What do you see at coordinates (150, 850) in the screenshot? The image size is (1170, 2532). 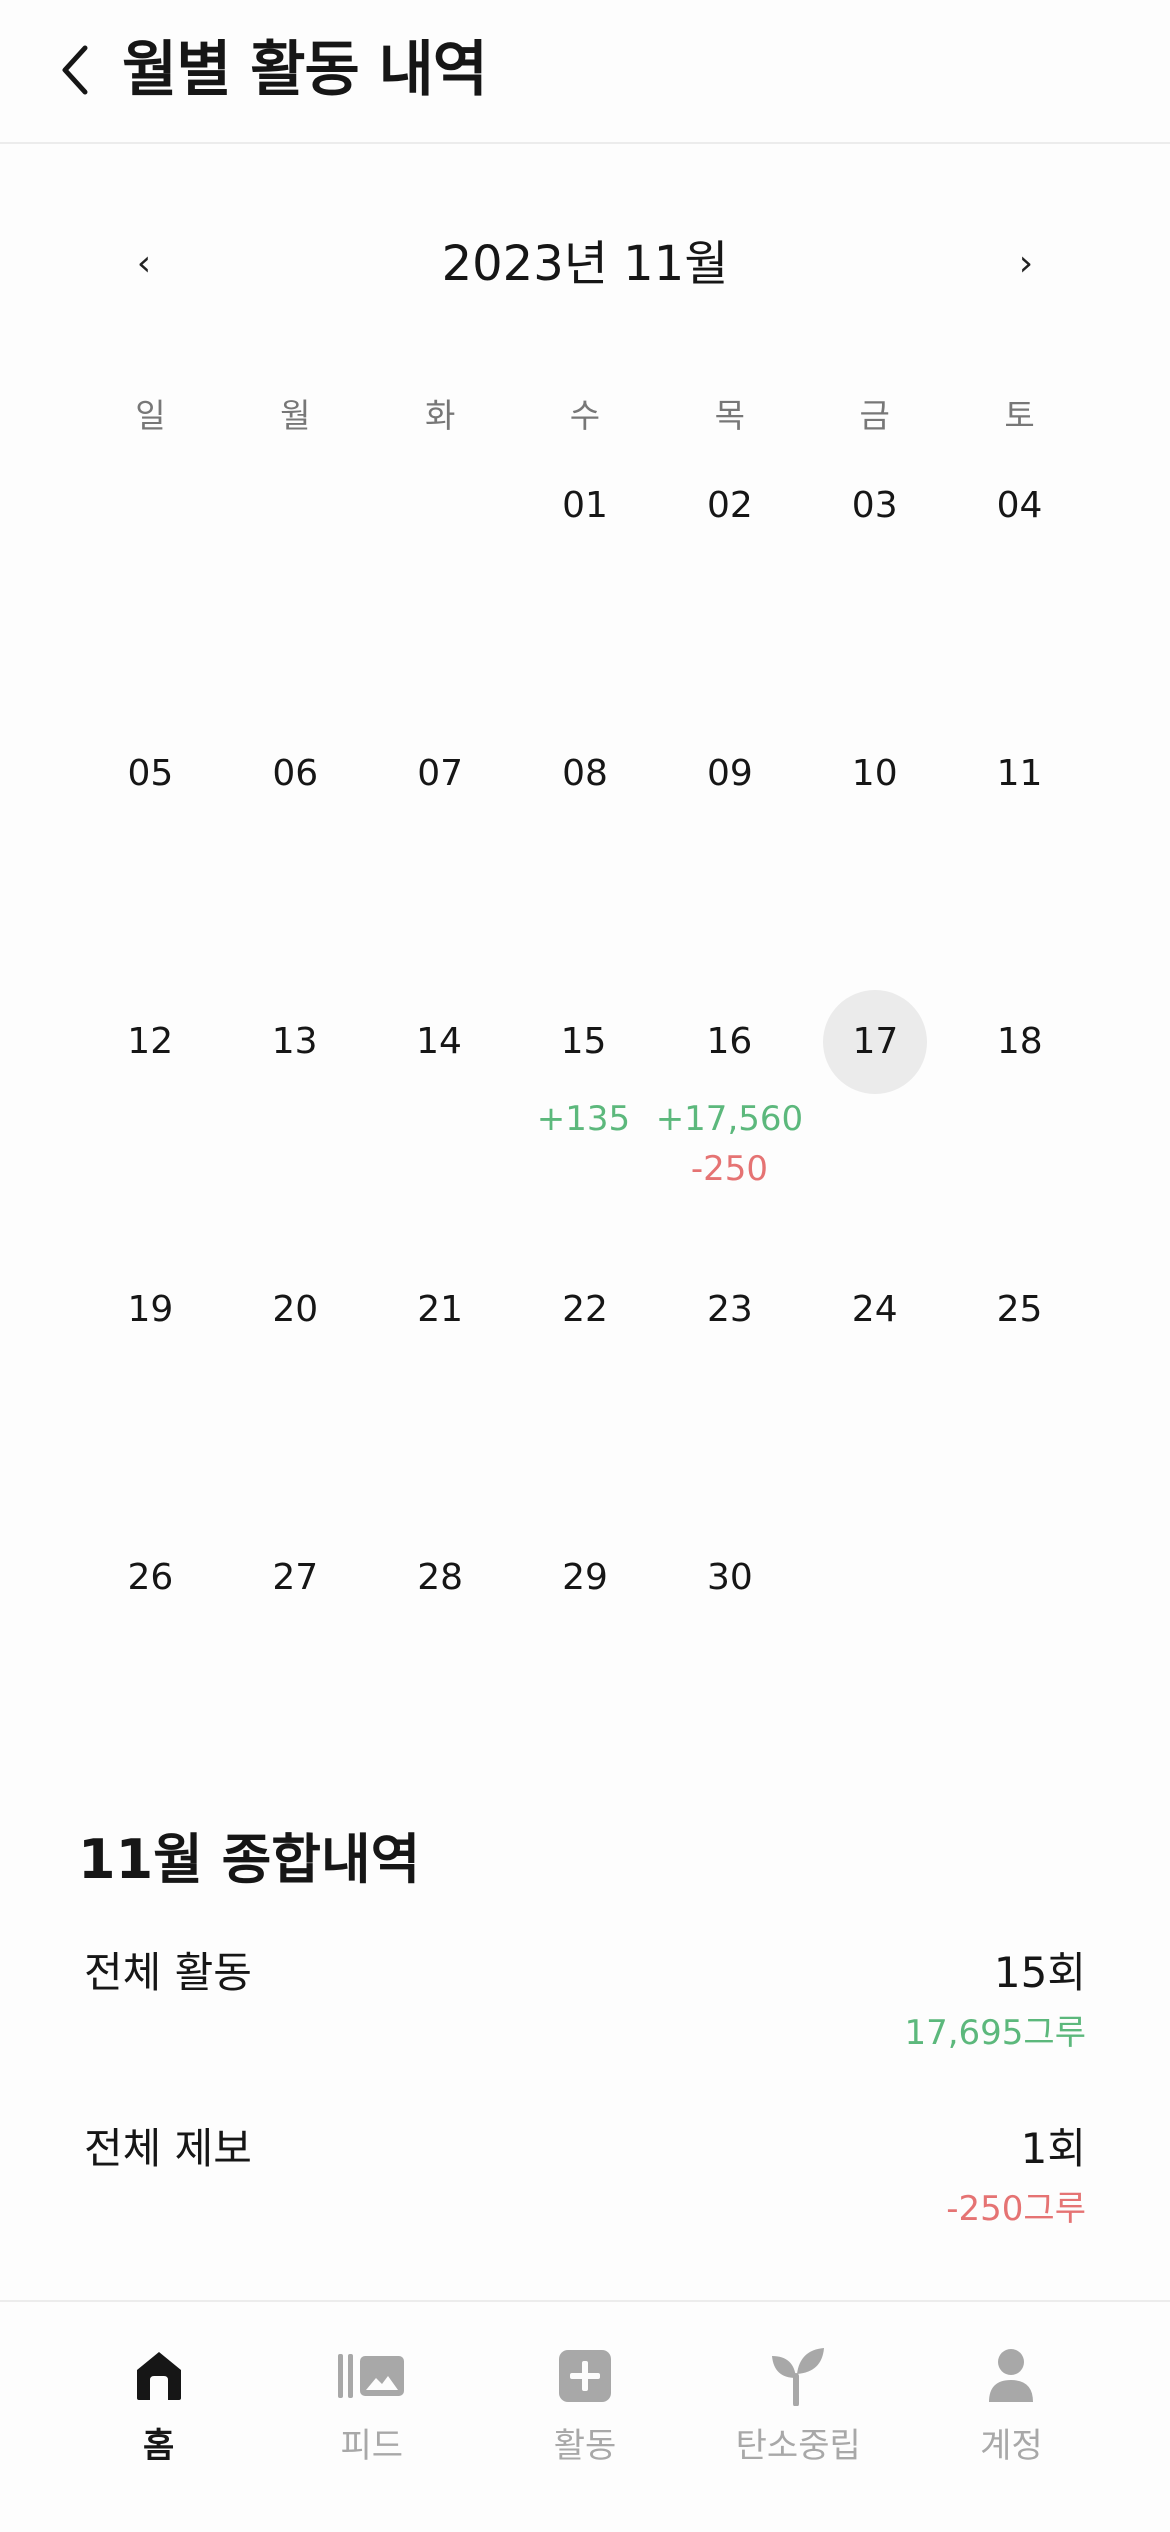 I see `calendar-day-cell: 05` at bounding box center [150, 850].